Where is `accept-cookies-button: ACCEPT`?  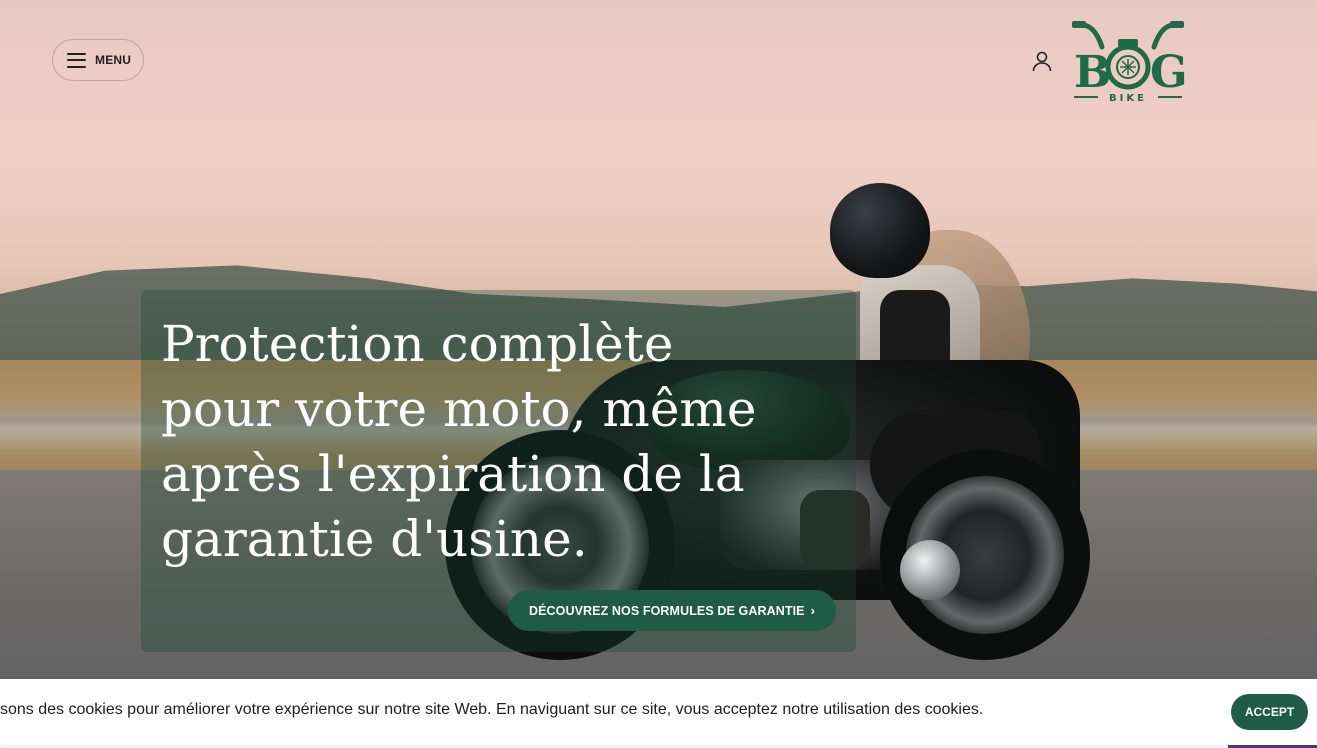
accept-cookies-button: ACCEPT is located at coordinates (1269, 712).